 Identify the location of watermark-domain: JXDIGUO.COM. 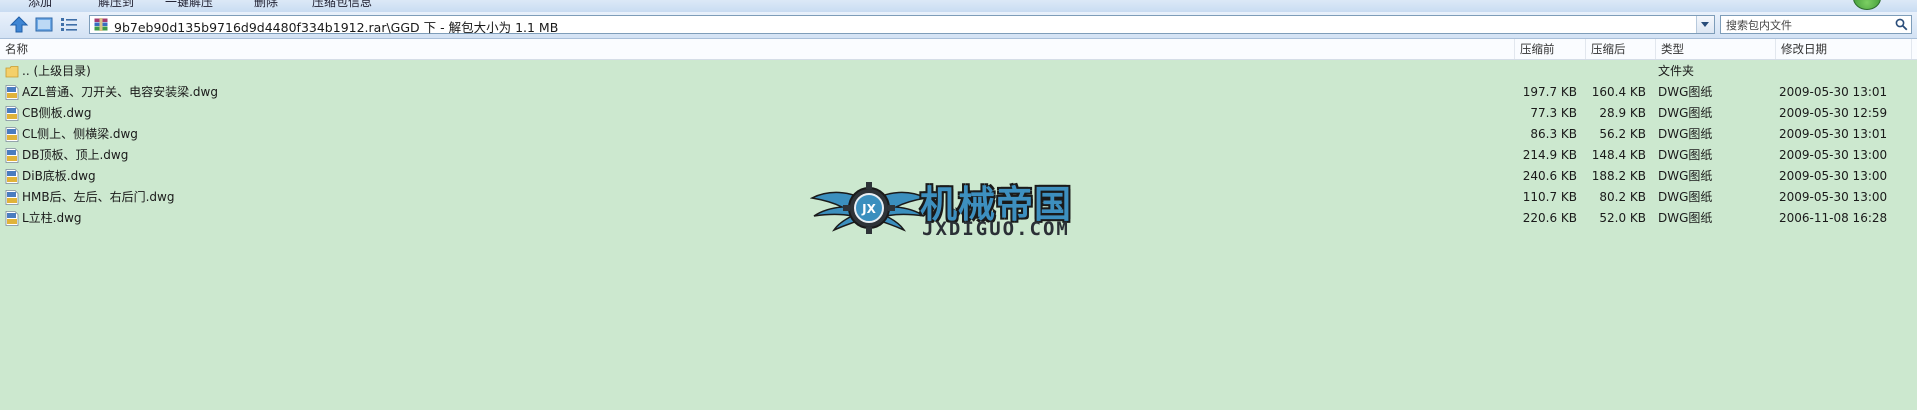
(996, 229).